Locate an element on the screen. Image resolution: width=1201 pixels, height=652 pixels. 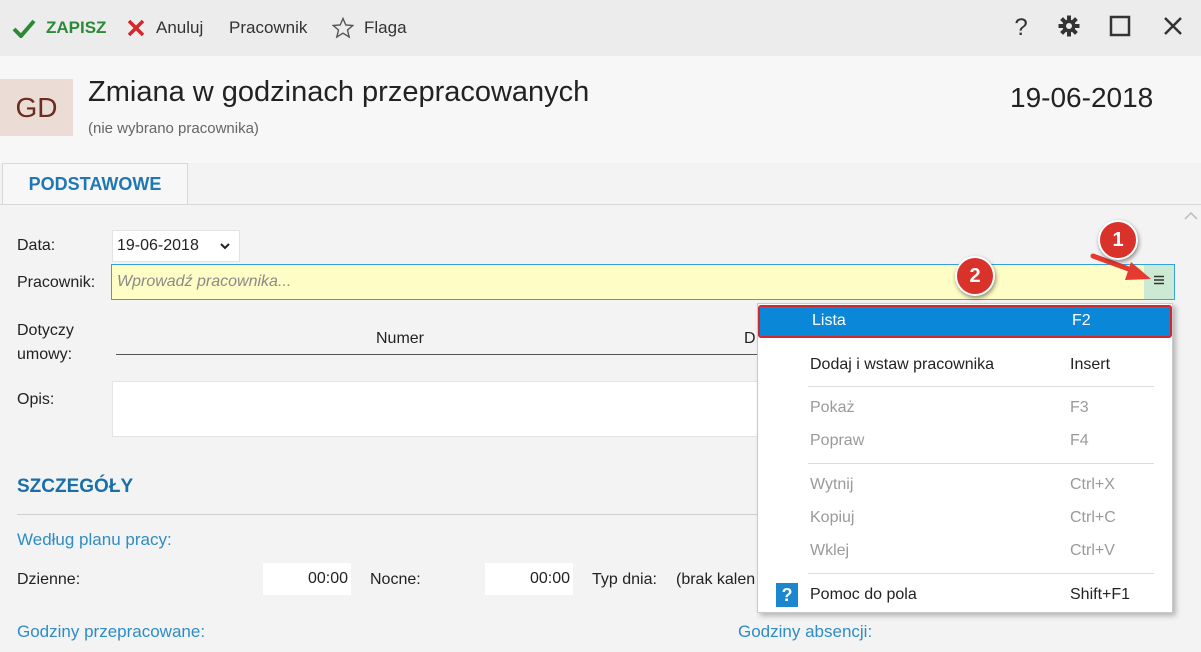
cancel-button: Anuluj is located at coordinates (164, 28).